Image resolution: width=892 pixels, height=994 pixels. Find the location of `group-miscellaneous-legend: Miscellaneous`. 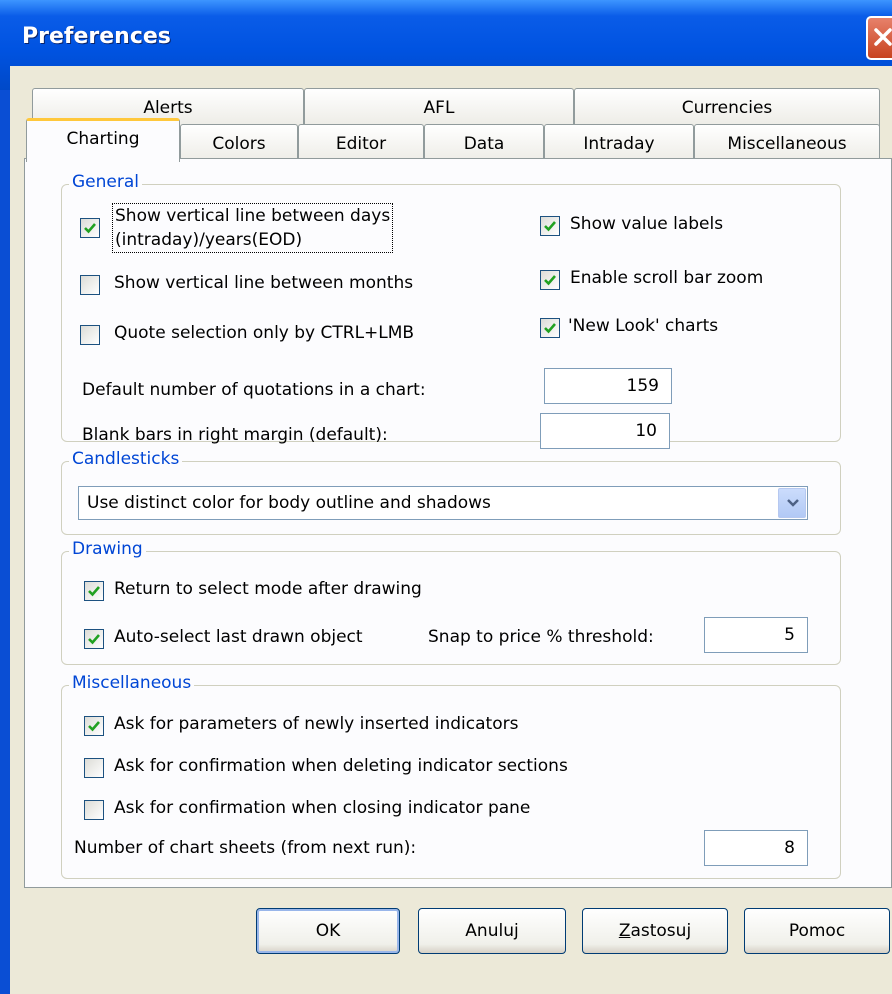

group-miscellaneous-legend: Miscellaneous is located at coordinates (132, 683).